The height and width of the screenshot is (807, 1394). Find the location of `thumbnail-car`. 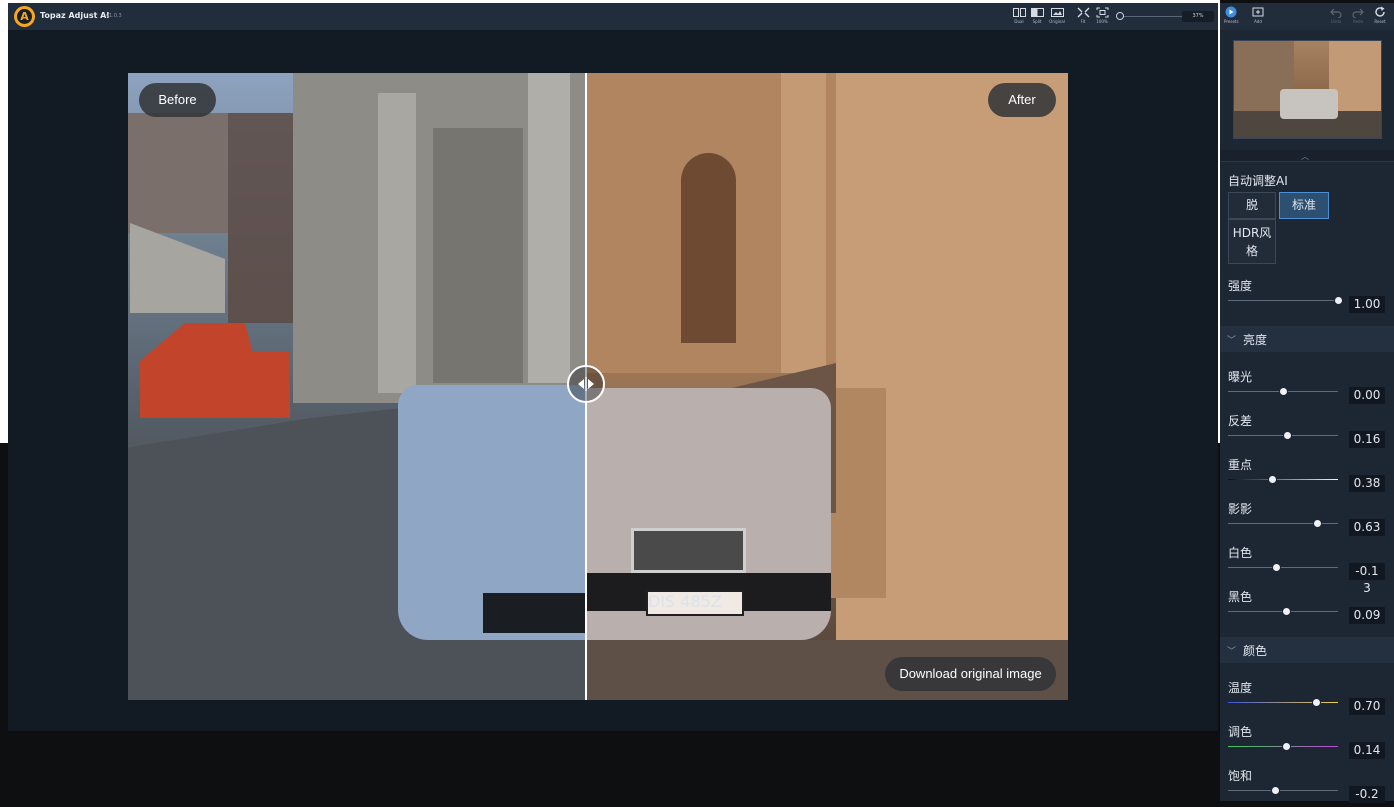

thumbnail-car is located at coordinates (1309, 104).